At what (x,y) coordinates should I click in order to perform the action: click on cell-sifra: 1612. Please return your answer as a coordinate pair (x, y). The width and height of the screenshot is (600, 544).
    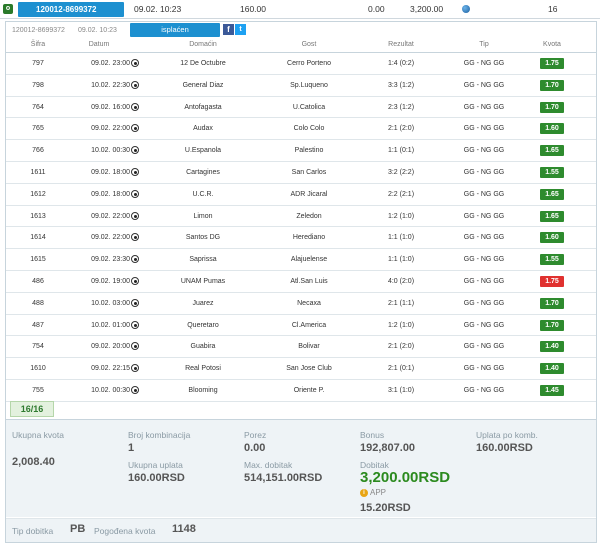
    Looking at the image, I should click on (38, 194).